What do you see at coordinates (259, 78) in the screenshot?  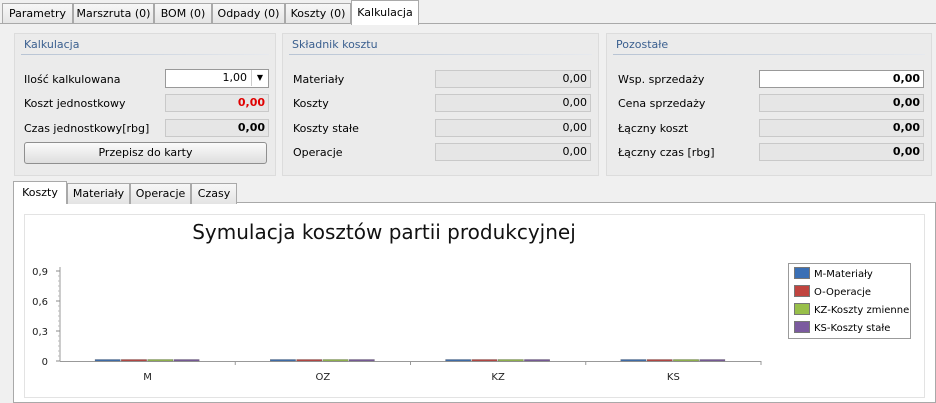 I see `chevron-down-icon: ▼` at bounding box center [259, 78].